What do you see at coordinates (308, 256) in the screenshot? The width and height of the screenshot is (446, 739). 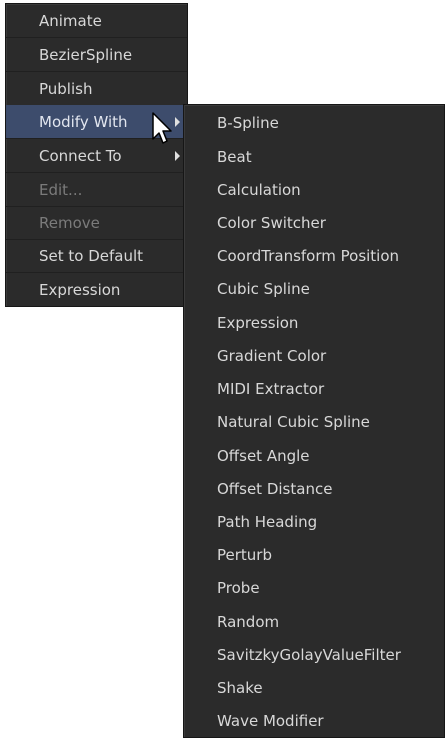 I see `submenu-item-label: CoordTransform Position` at bounding box center [308, 256].